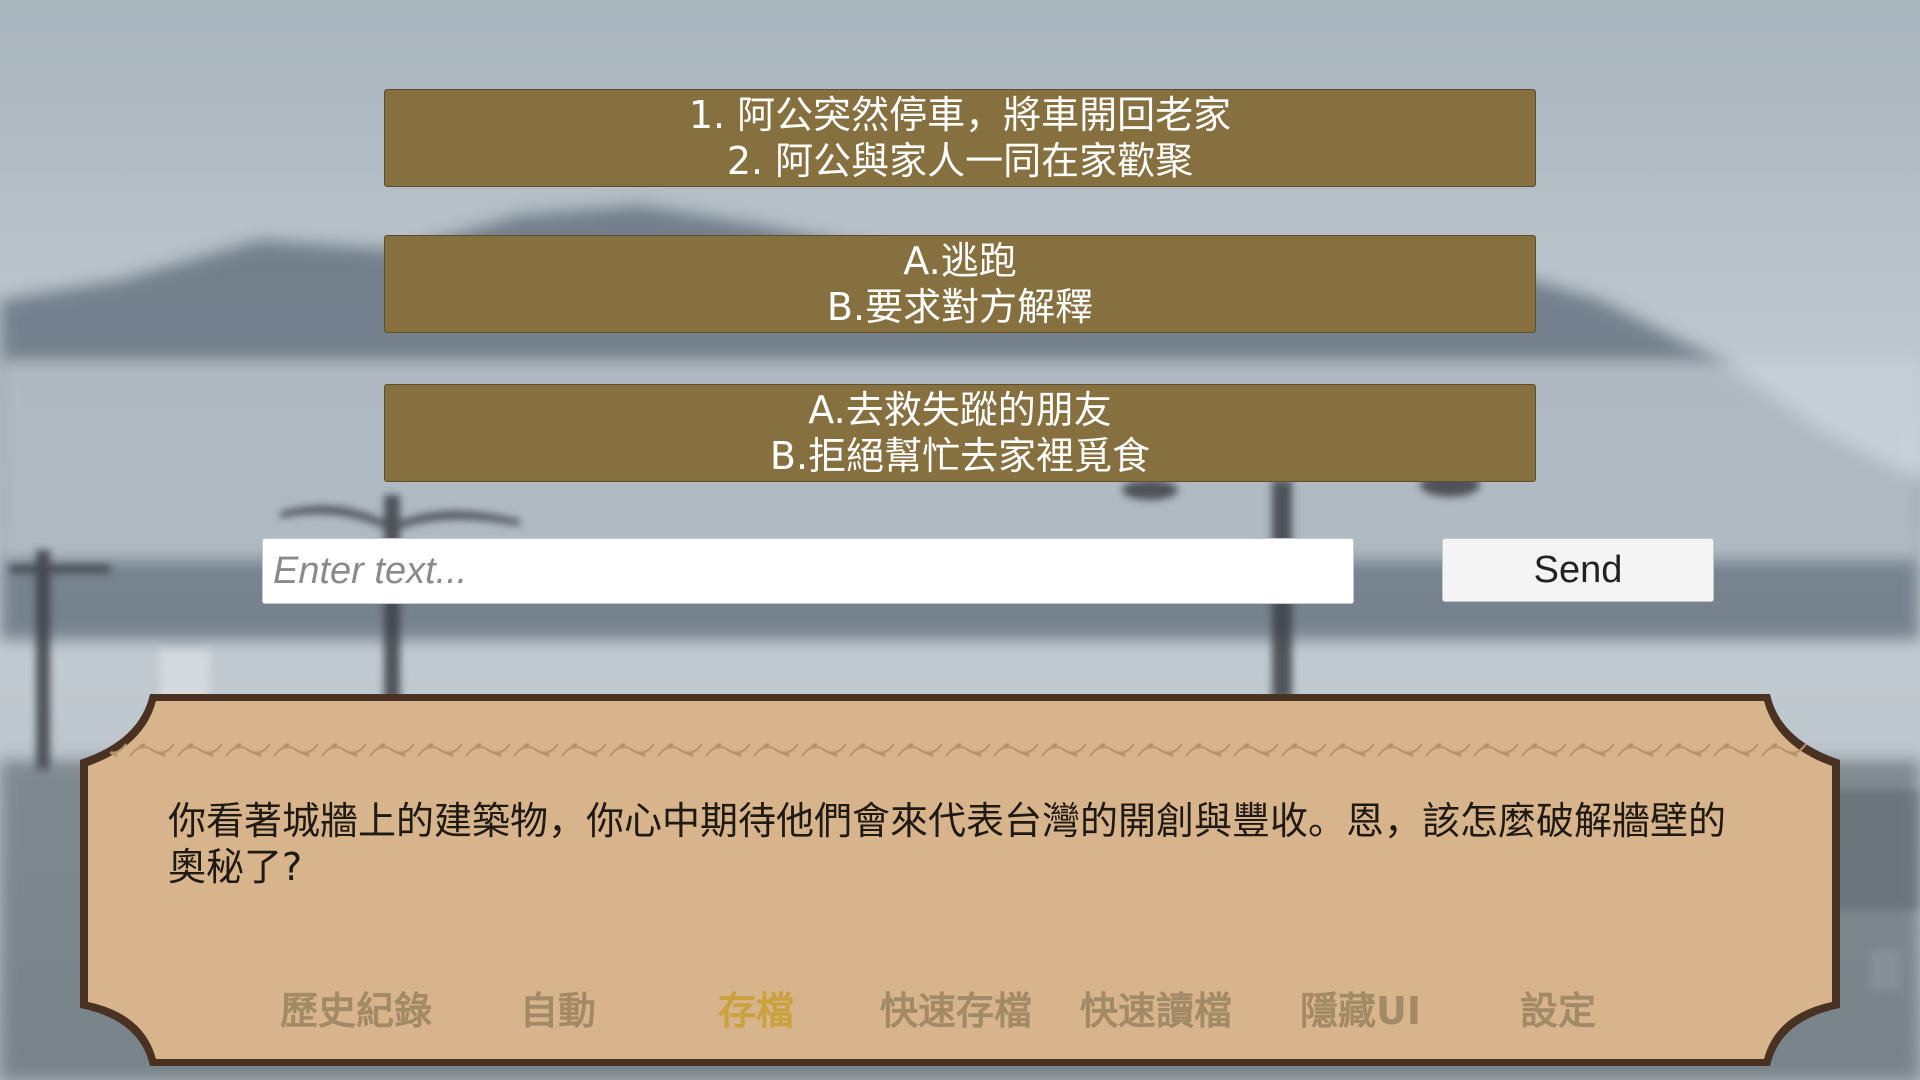 This screenshot has height=1080, width=1920. Describe the element at coordinates (1360, 1007) in the screenshot. I see `menu-hide-ui-button: 隱藏UI` at that location.